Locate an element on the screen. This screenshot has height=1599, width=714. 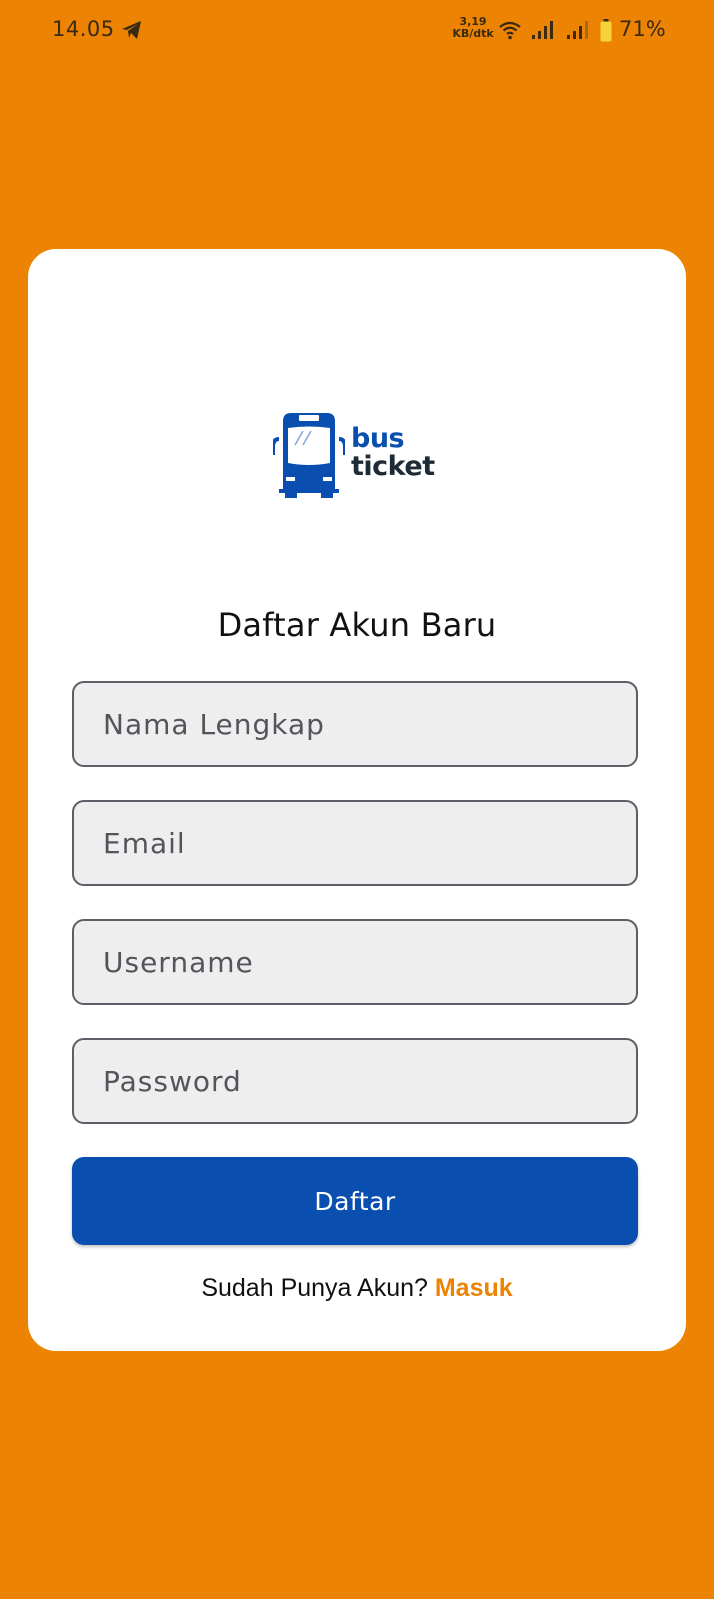
logo-word-bus: bus is located at coordinates (378, 438).